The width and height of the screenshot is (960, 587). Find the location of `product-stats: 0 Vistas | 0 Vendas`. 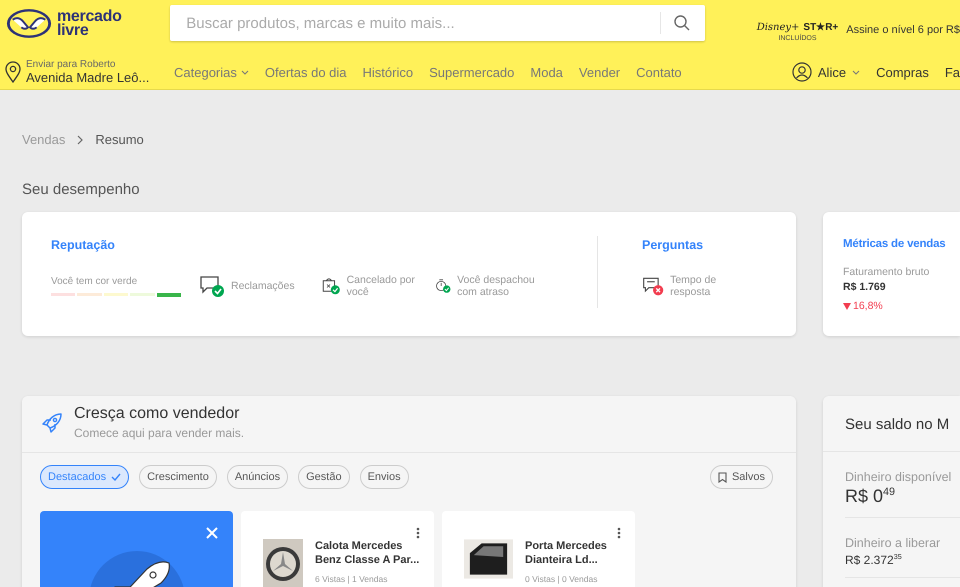

product-stats: 0 Vistas | 0 Vendas is located at coordinates (561, 579).